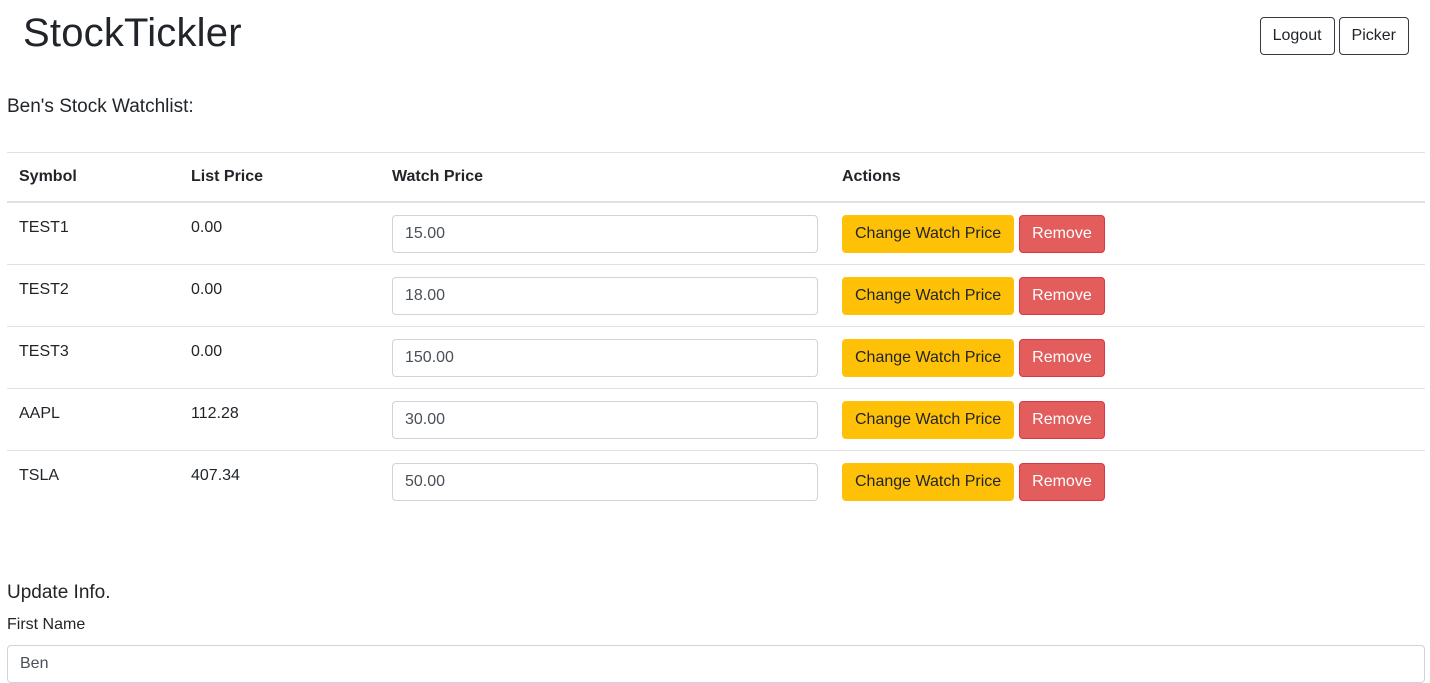  What do you see at coordinates (1127, 177) in the screenshot?
I see `column-header-actions: Actions` at bounding box center [1127, 177].